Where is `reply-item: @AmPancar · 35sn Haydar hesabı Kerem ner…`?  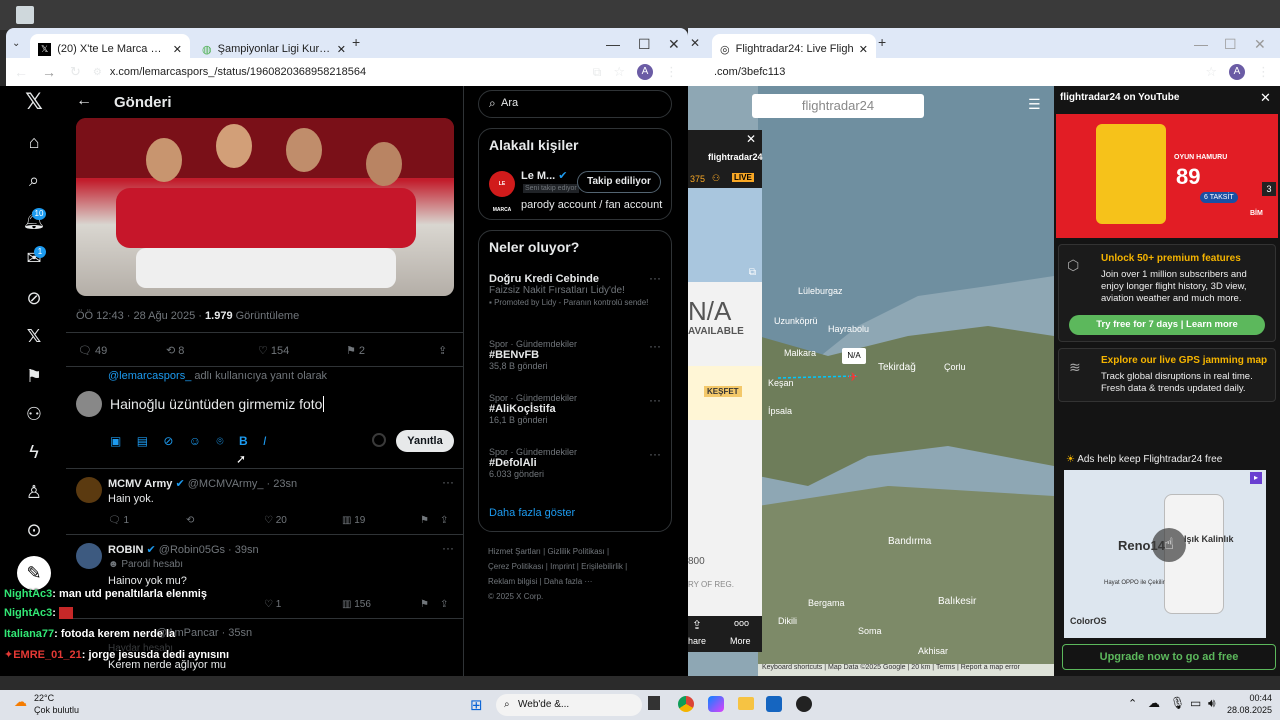
reply-item: @AmPancar · 35sn Haydar hesabı Kerem ner… is located at coordinates (264, 647).